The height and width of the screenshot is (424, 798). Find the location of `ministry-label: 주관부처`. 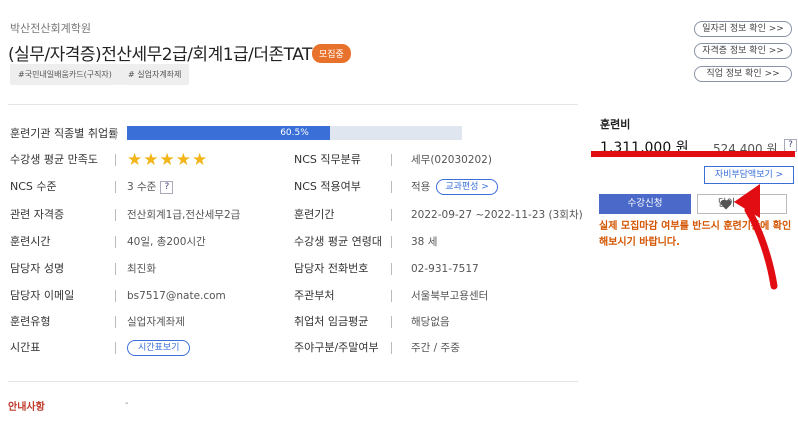

ministry-label: 주관부처 is located at coordinates (314, 295).